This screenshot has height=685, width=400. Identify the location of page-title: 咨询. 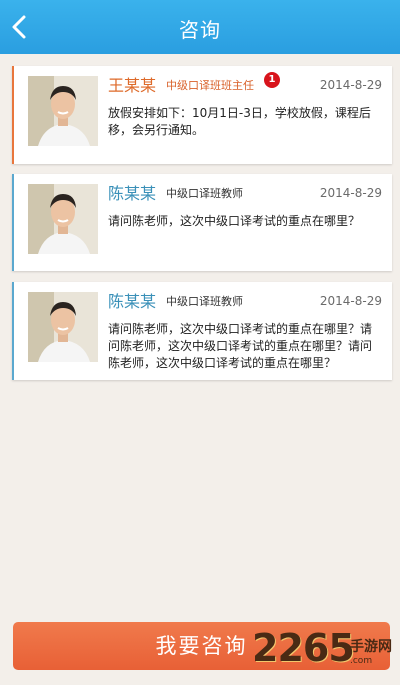
(200, 30).